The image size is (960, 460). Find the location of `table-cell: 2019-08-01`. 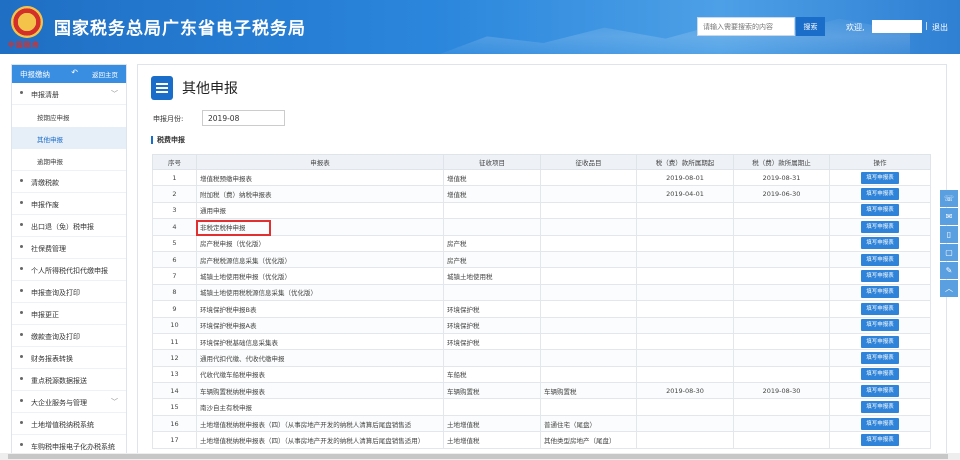

table-cell: 2019-08-01 is located at coordinates (685, 177).